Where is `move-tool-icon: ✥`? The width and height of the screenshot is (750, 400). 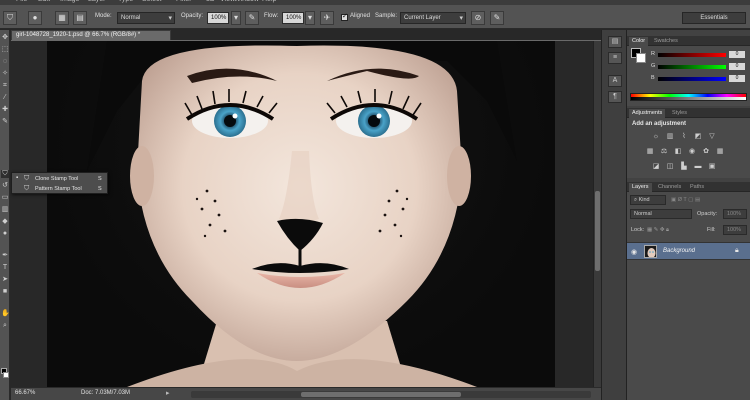 move-tool-icon: ✥ is located at coordinates (5, 38).